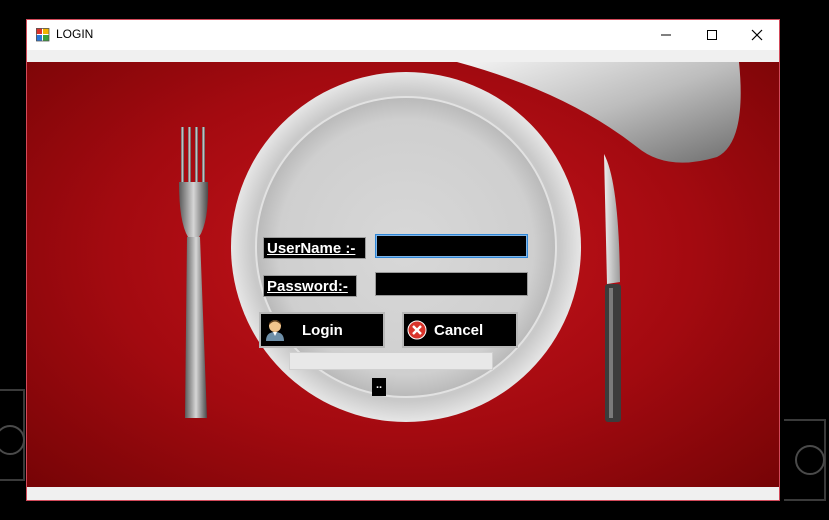  I want to click on desktop-ornament-right, so click(805, 460).